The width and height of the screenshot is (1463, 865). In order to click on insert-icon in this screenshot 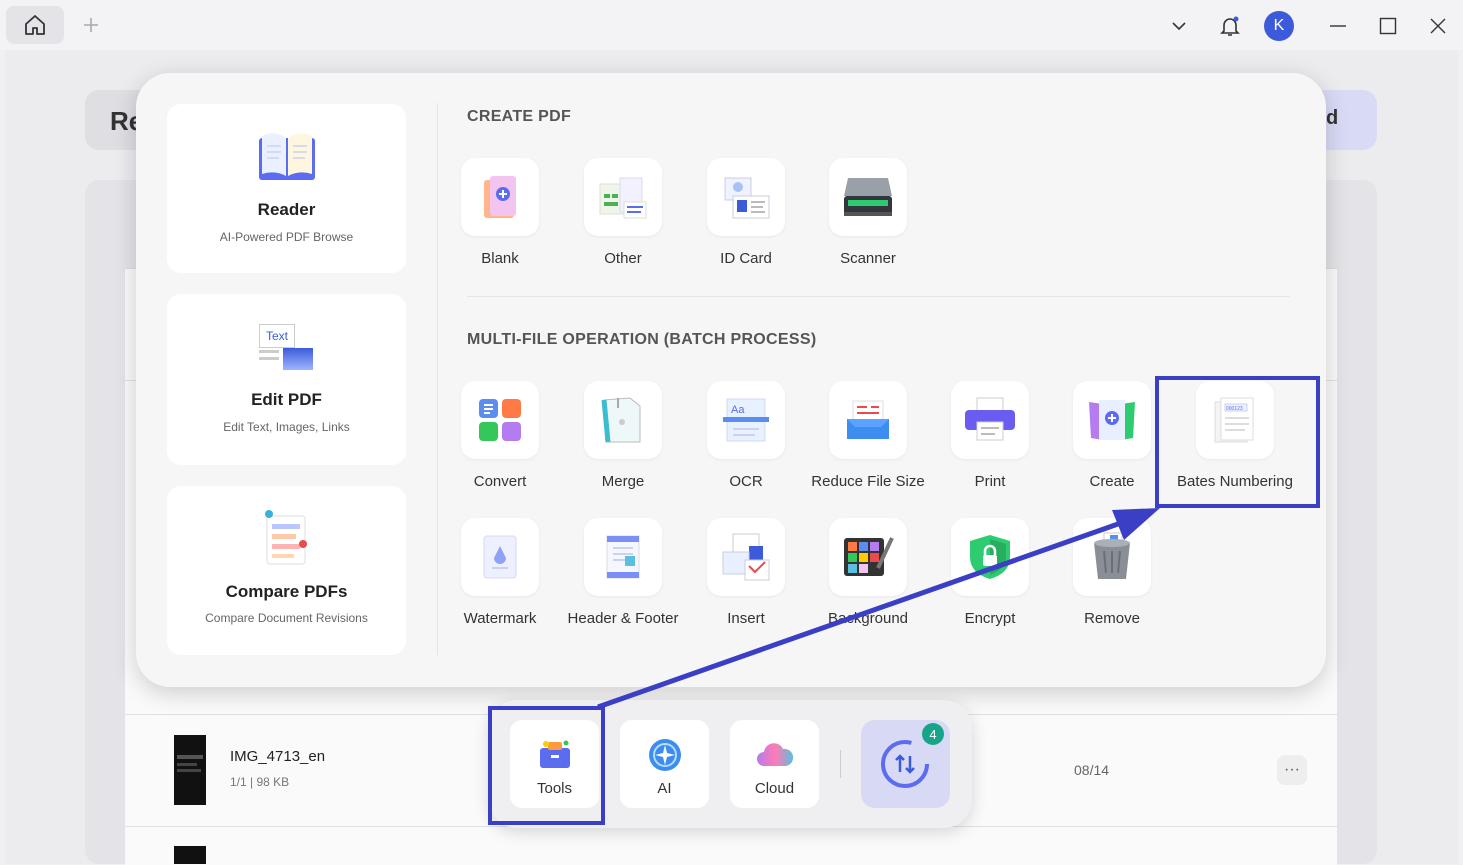, I will do `click(746, 557)`.